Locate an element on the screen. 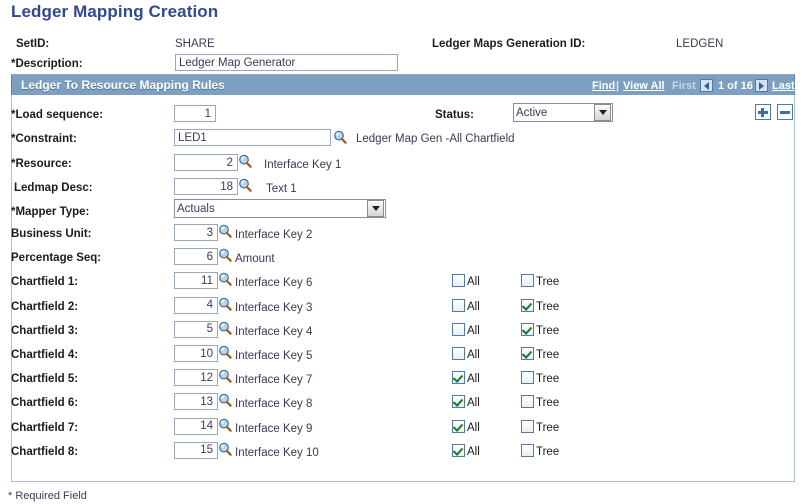  chartfield-6-label: Chartfield 6: is located at coordinates (45, 403).